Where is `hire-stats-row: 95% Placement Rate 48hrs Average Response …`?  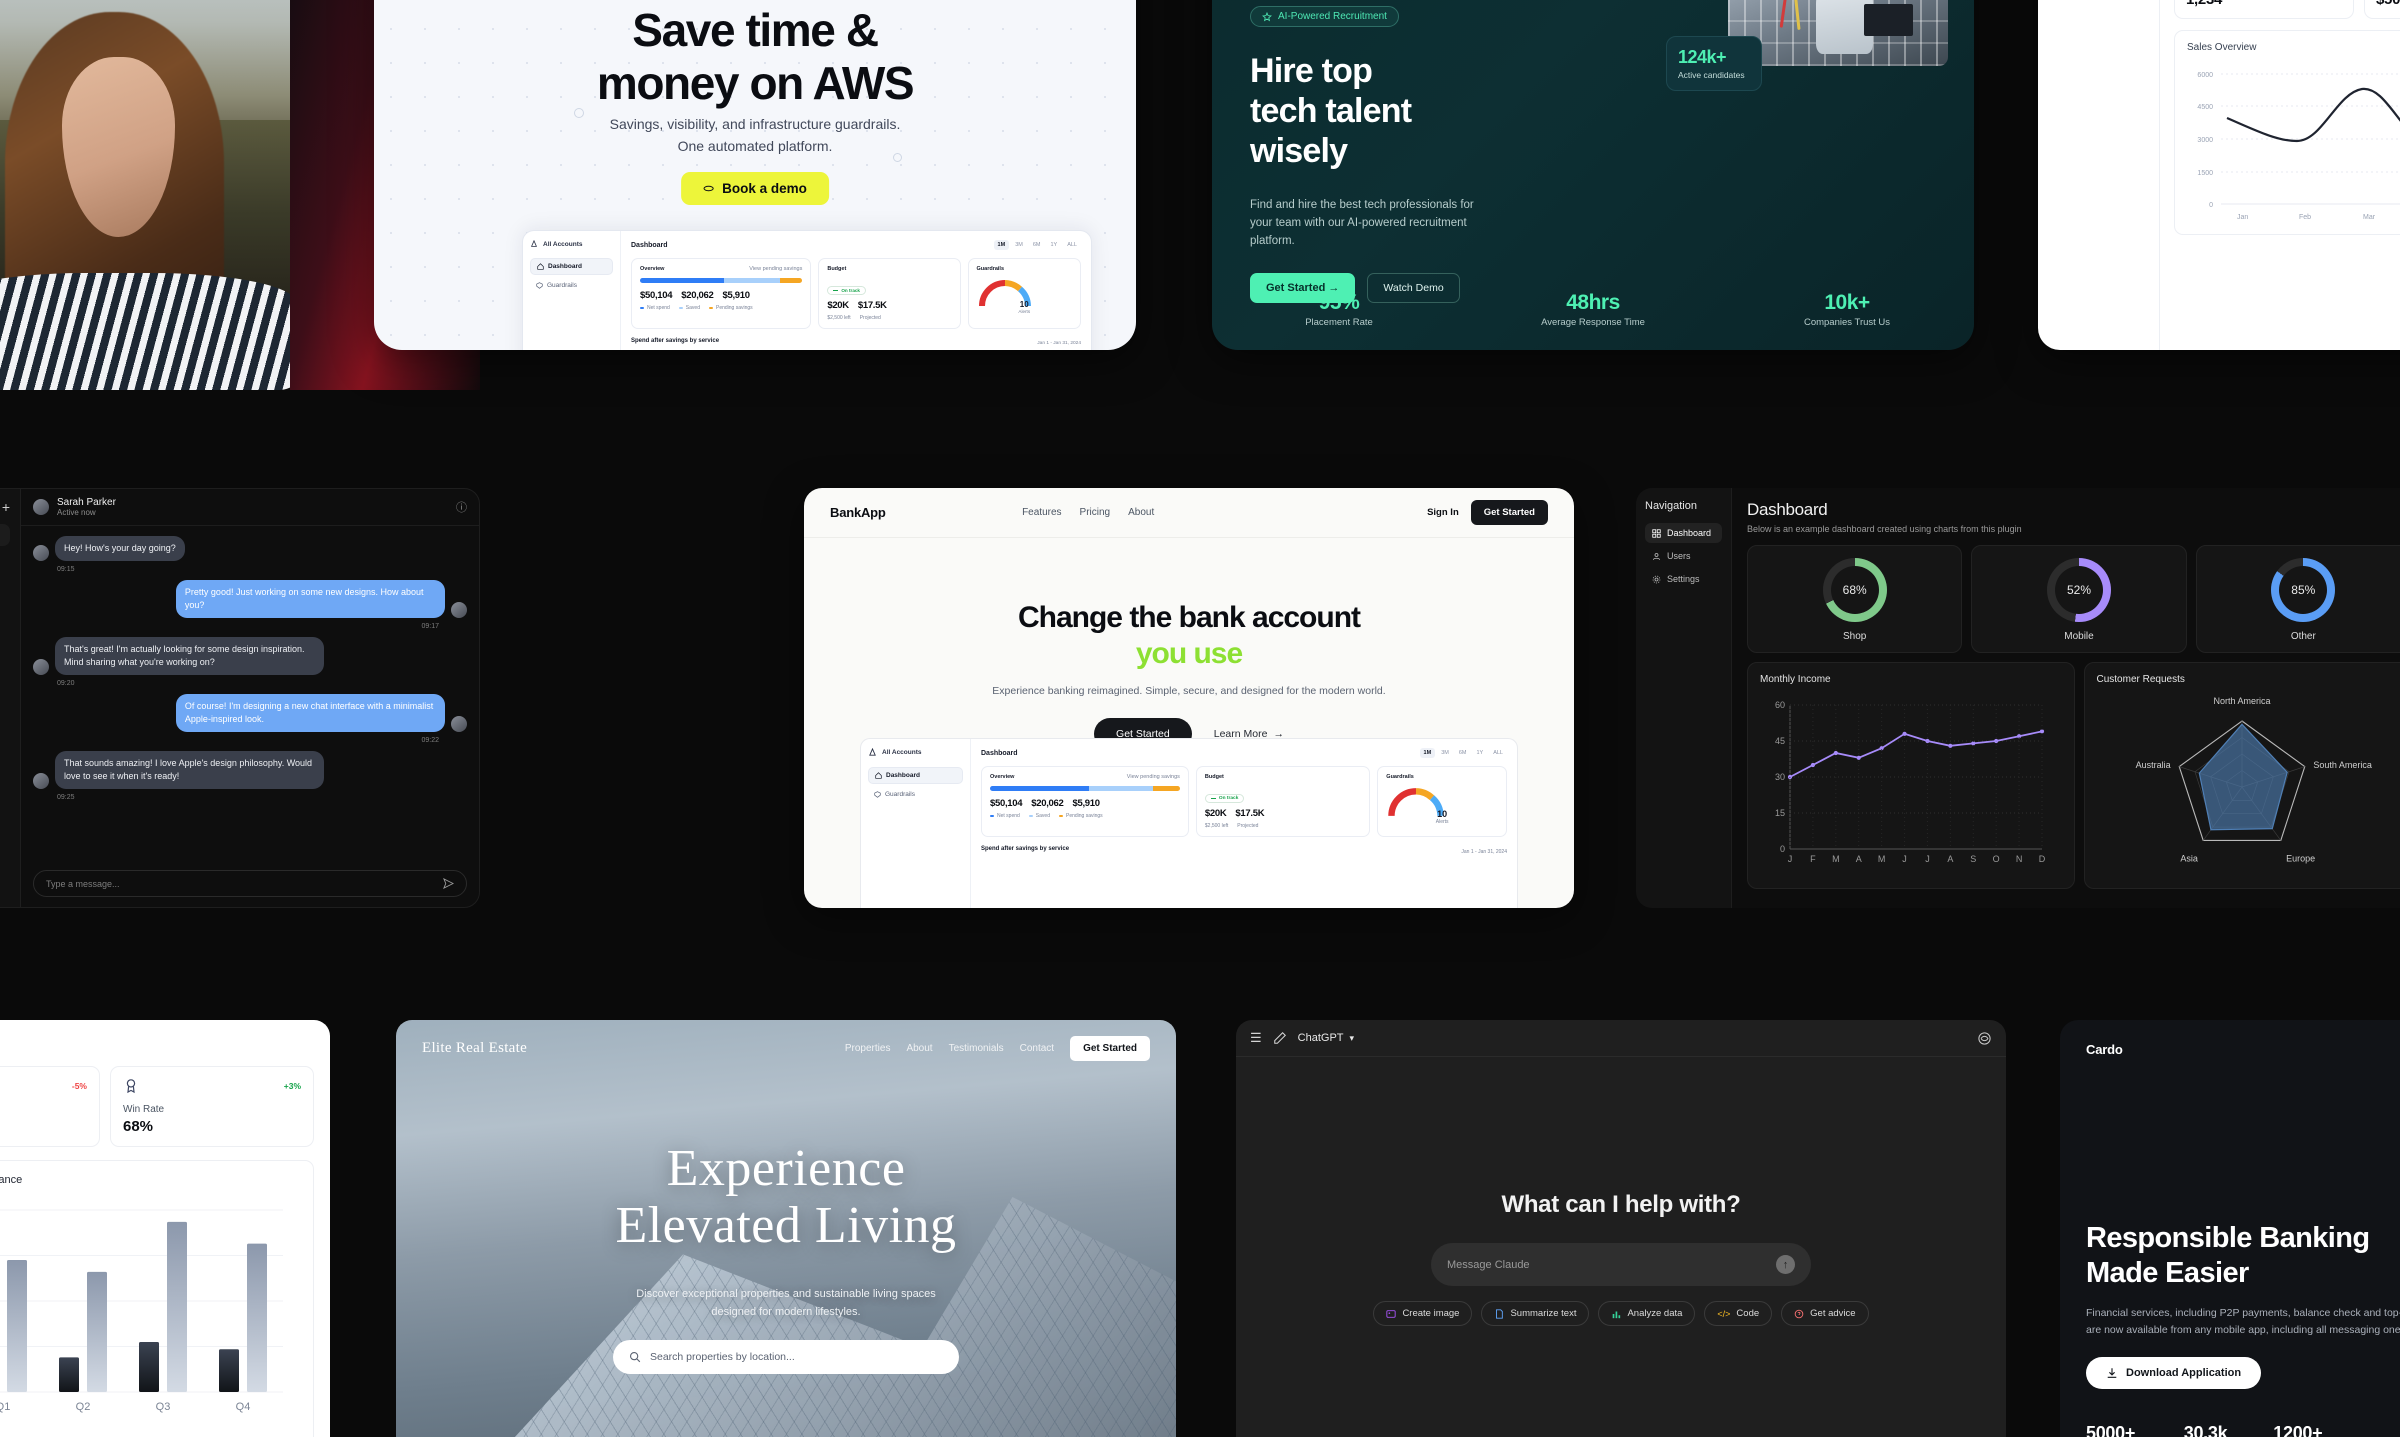
hire-stats-row: 95% Placement Rate 48hrs Average Response … is located at coordinates (1593, 309).